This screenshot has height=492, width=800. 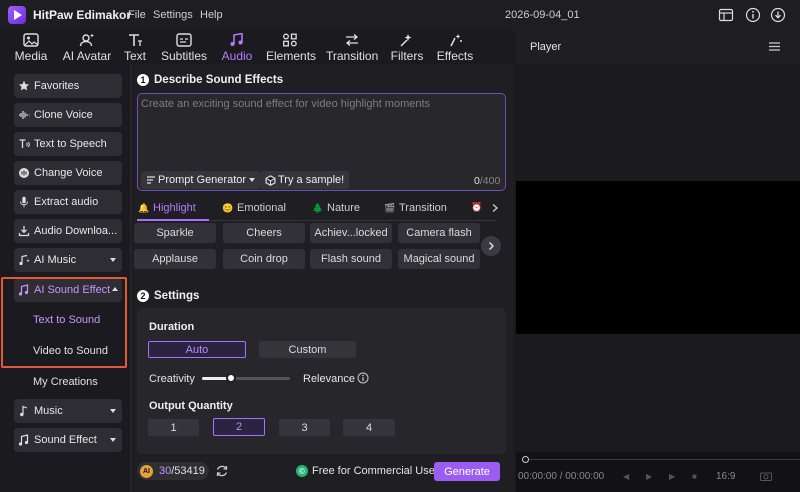 What do you see at coordinates (137, 15) in the screenshot?
I see `menu-file: File` at bounding box center [137, 15].